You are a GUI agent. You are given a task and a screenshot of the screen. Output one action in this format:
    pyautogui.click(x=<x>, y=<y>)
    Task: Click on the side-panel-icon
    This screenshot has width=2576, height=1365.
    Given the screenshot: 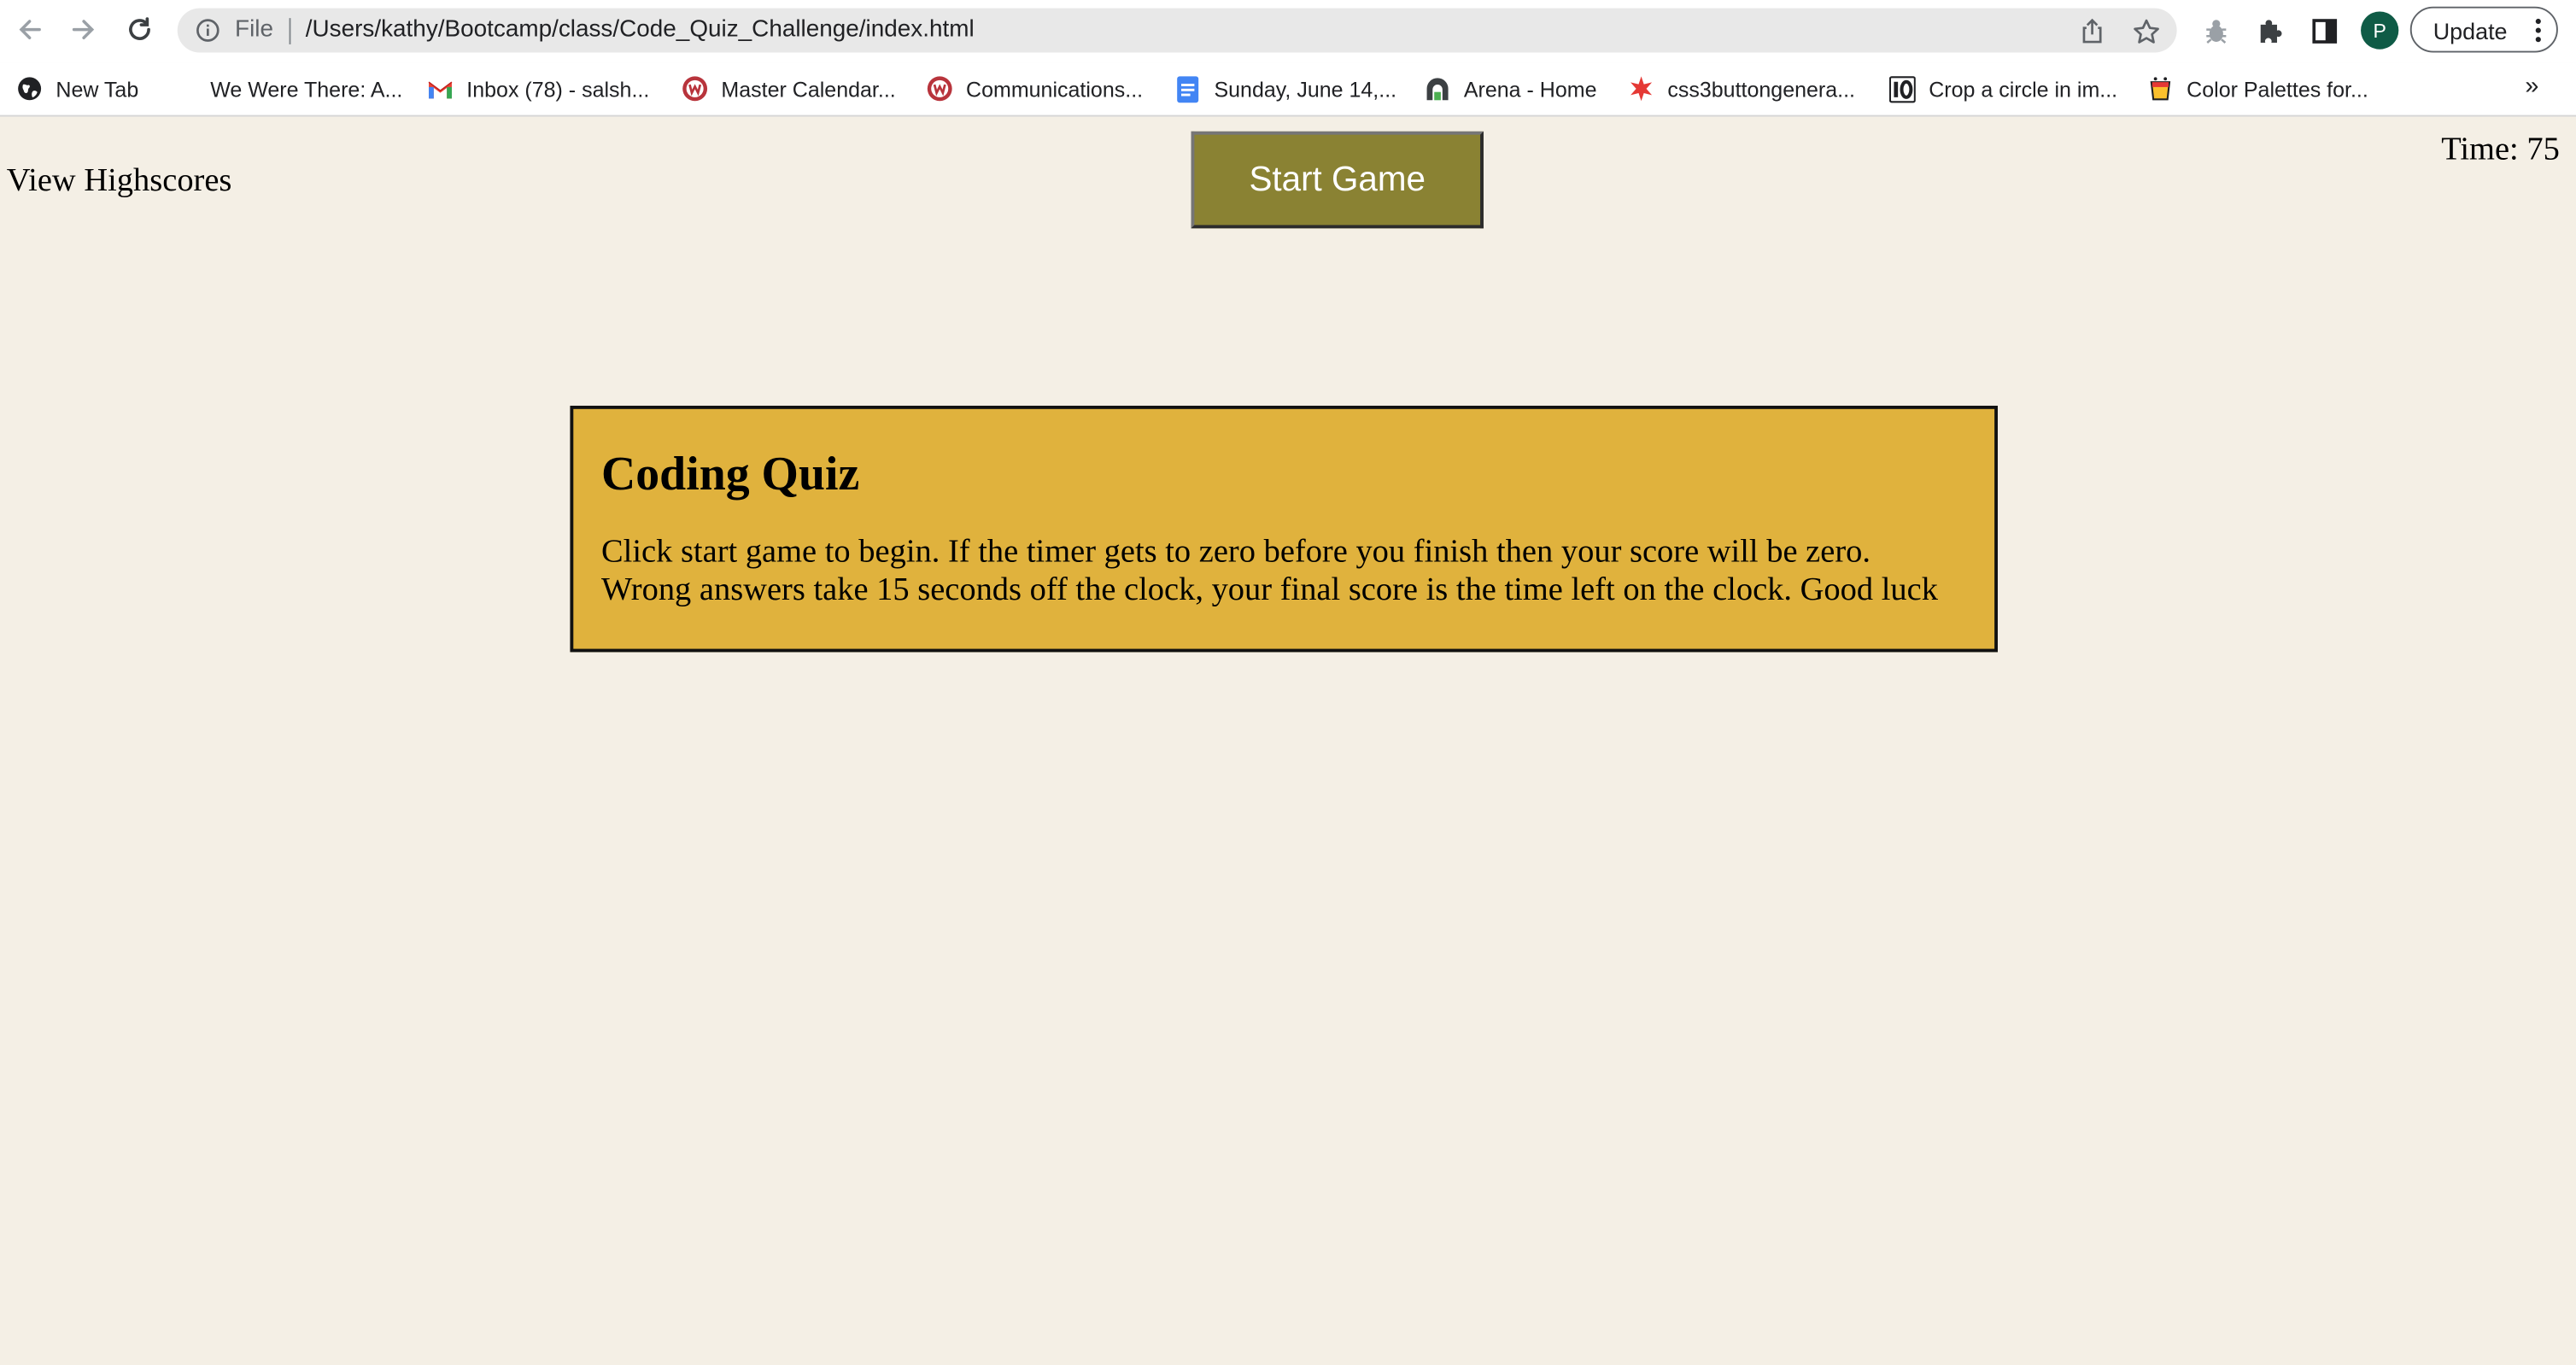 What is the action you would take?
    pyautogui.click(x=2325, y=31)
    